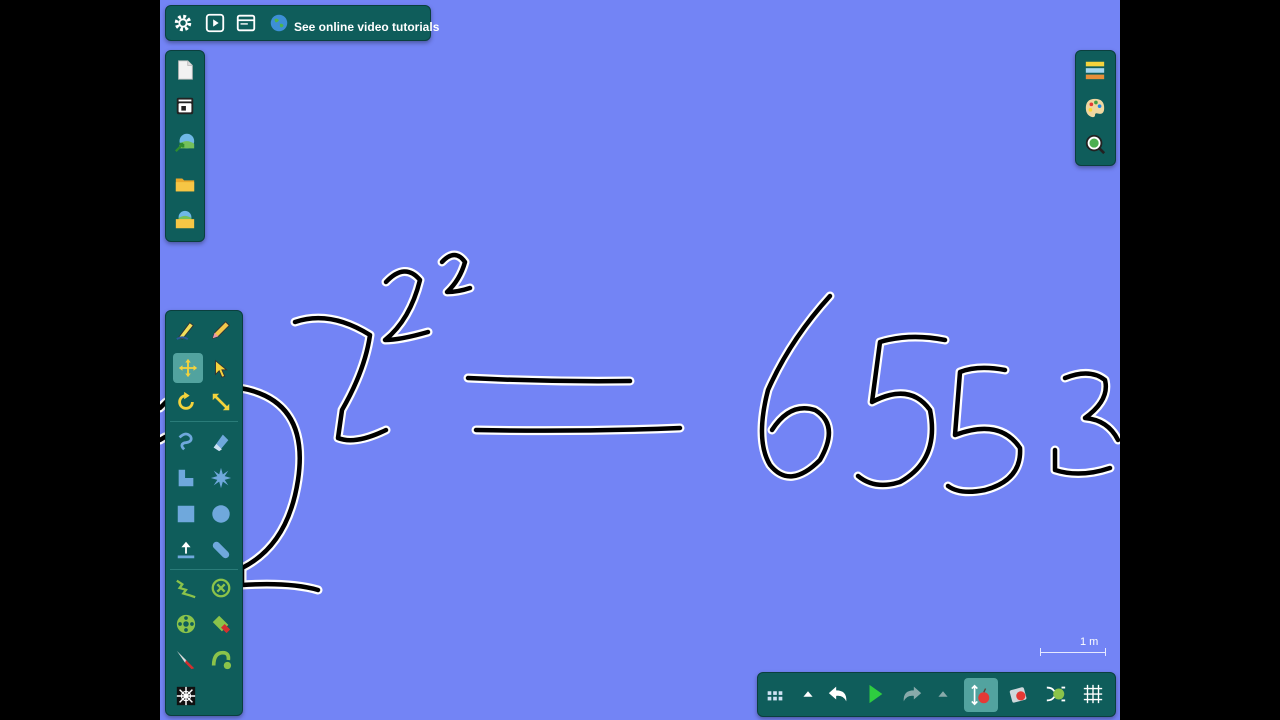 Image resolution: width=1280 pixels, height=720 pixels. Describe the element at coordinates (221, 402) in the screenshot. I see `resize-icon` at that location.